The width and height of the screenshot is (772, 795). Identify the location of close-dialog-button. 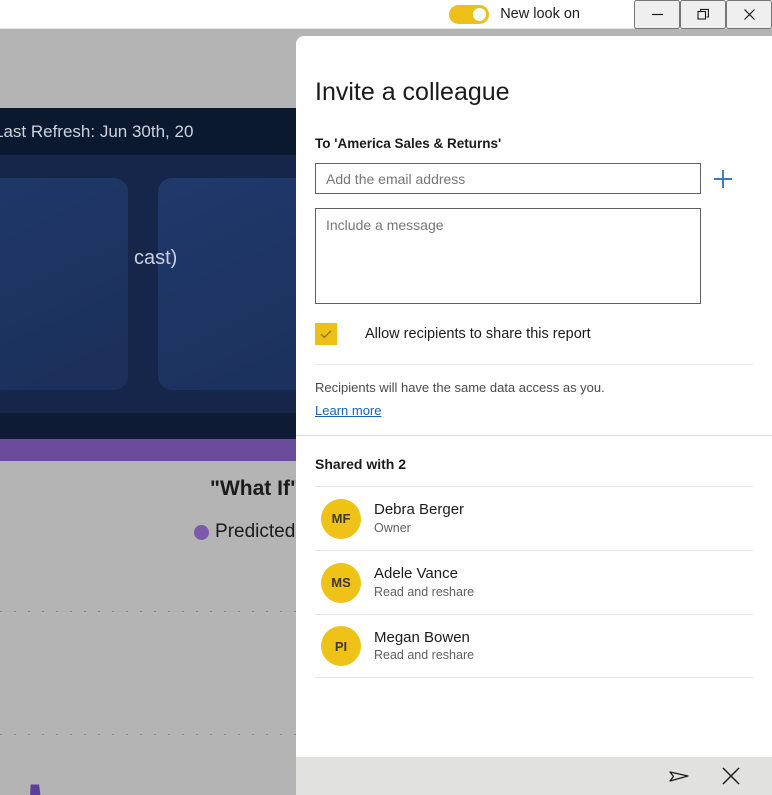
(731, 776).